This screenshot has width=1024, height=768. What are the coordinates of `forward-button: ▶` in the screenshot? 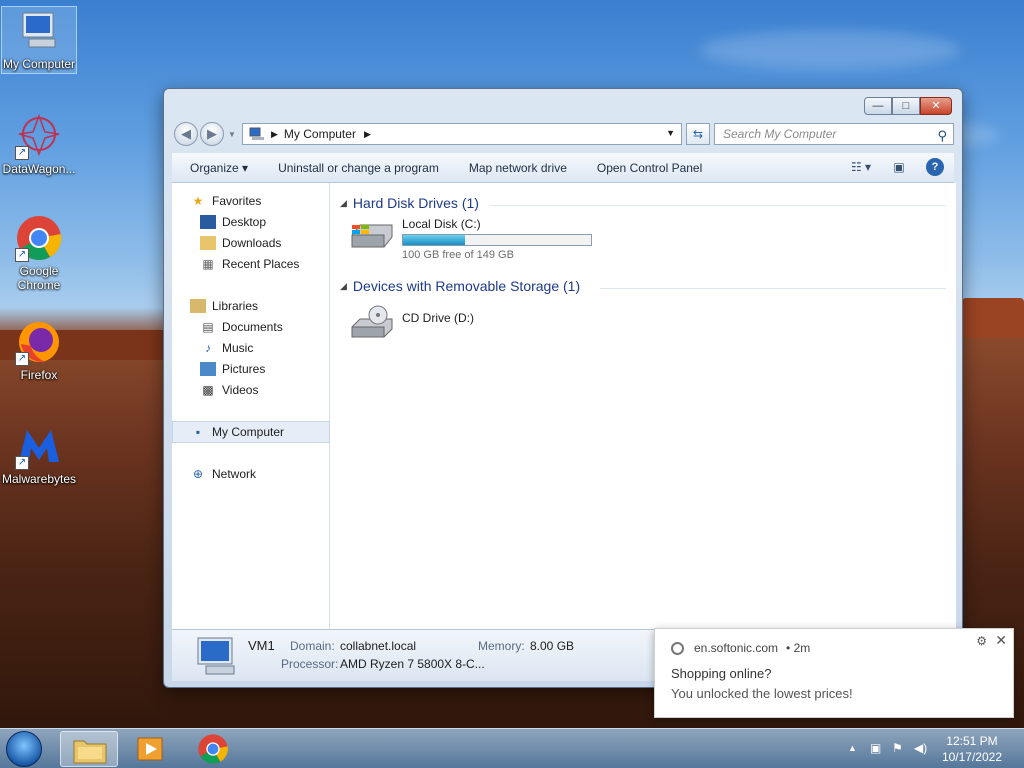 It's located at (212, 134).